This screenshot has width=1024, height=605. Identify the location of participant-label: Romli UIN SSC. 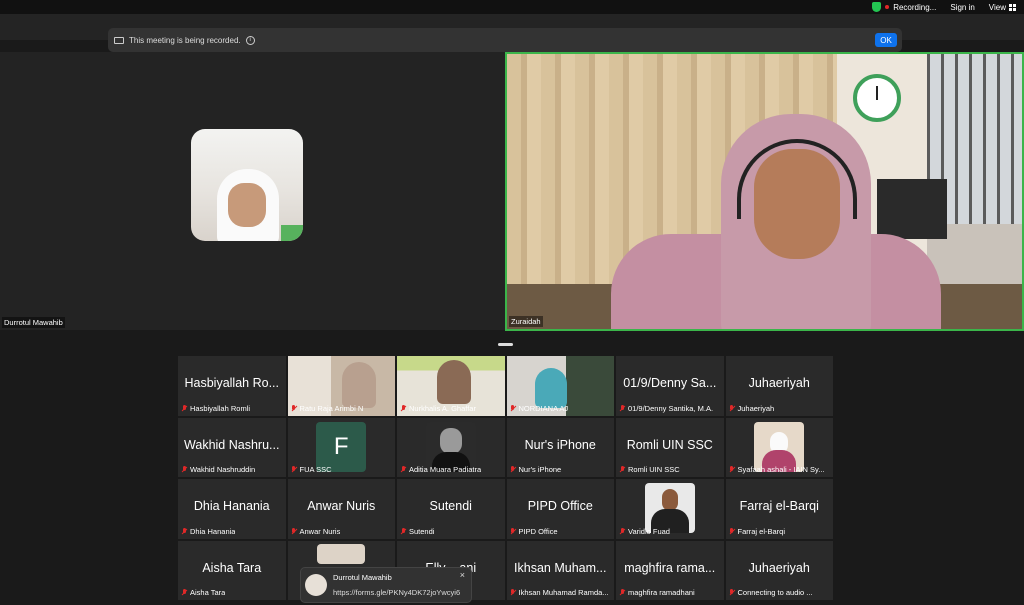
(649, 469).